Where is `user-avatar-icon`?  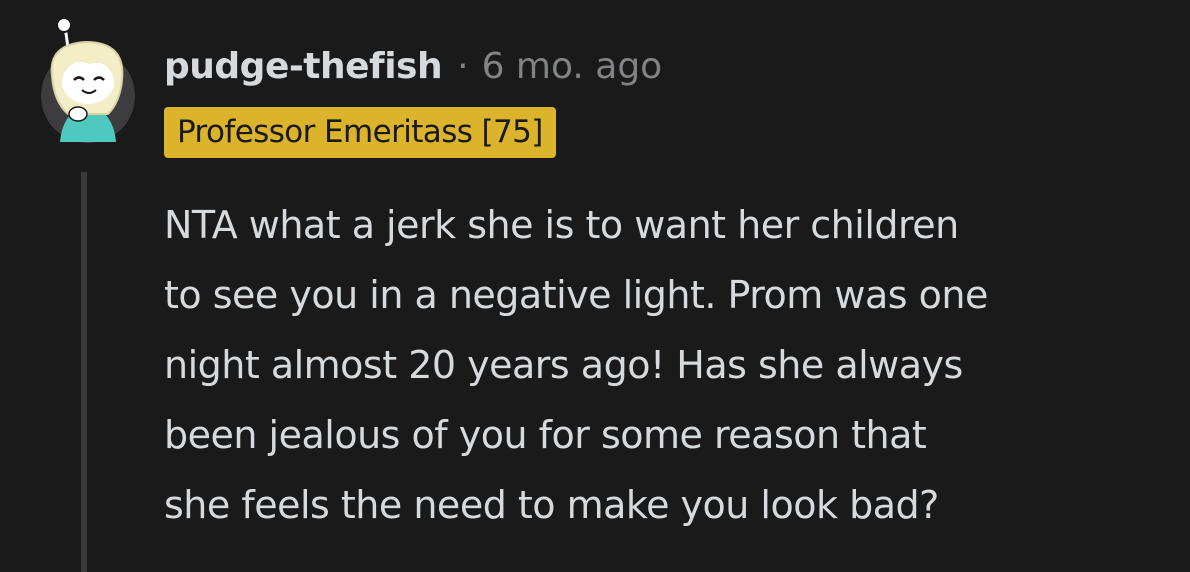
user-avatar-icon is located at coordinates (88, 80).